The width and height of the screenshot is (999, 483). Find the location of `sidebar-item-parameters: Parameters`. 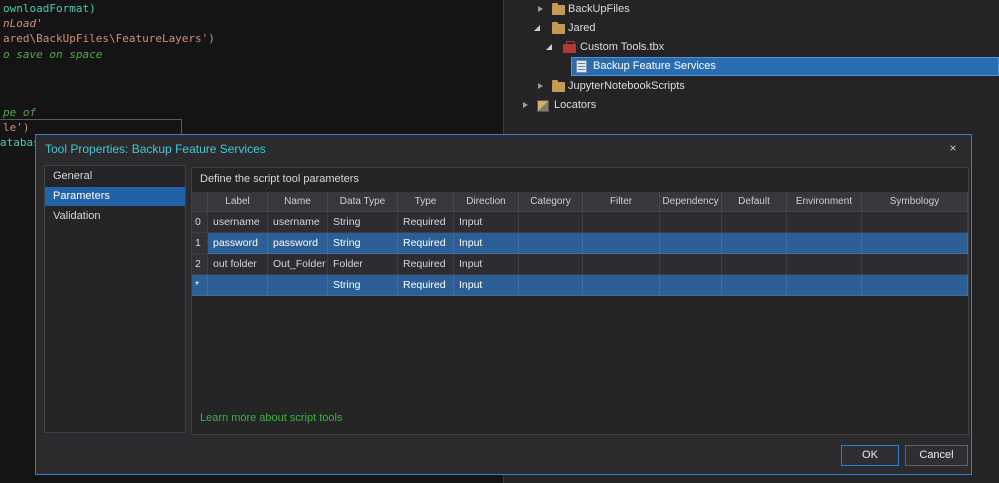

sidebar-item-parameters: Parameters is located at coordinates (115, 196).